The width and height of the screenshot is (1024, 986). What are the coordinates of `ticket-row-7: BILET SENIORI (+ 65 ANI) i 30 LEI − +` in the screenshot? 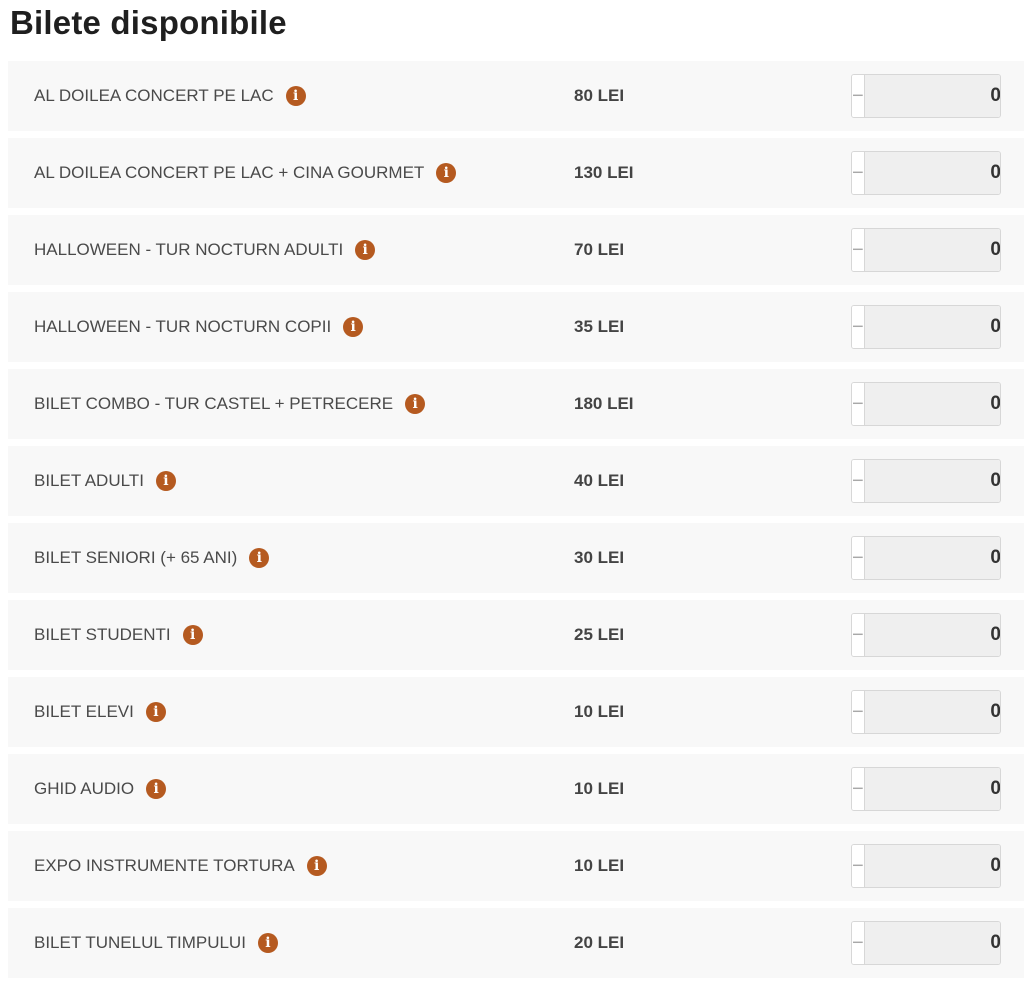 It's located at (516, 558).